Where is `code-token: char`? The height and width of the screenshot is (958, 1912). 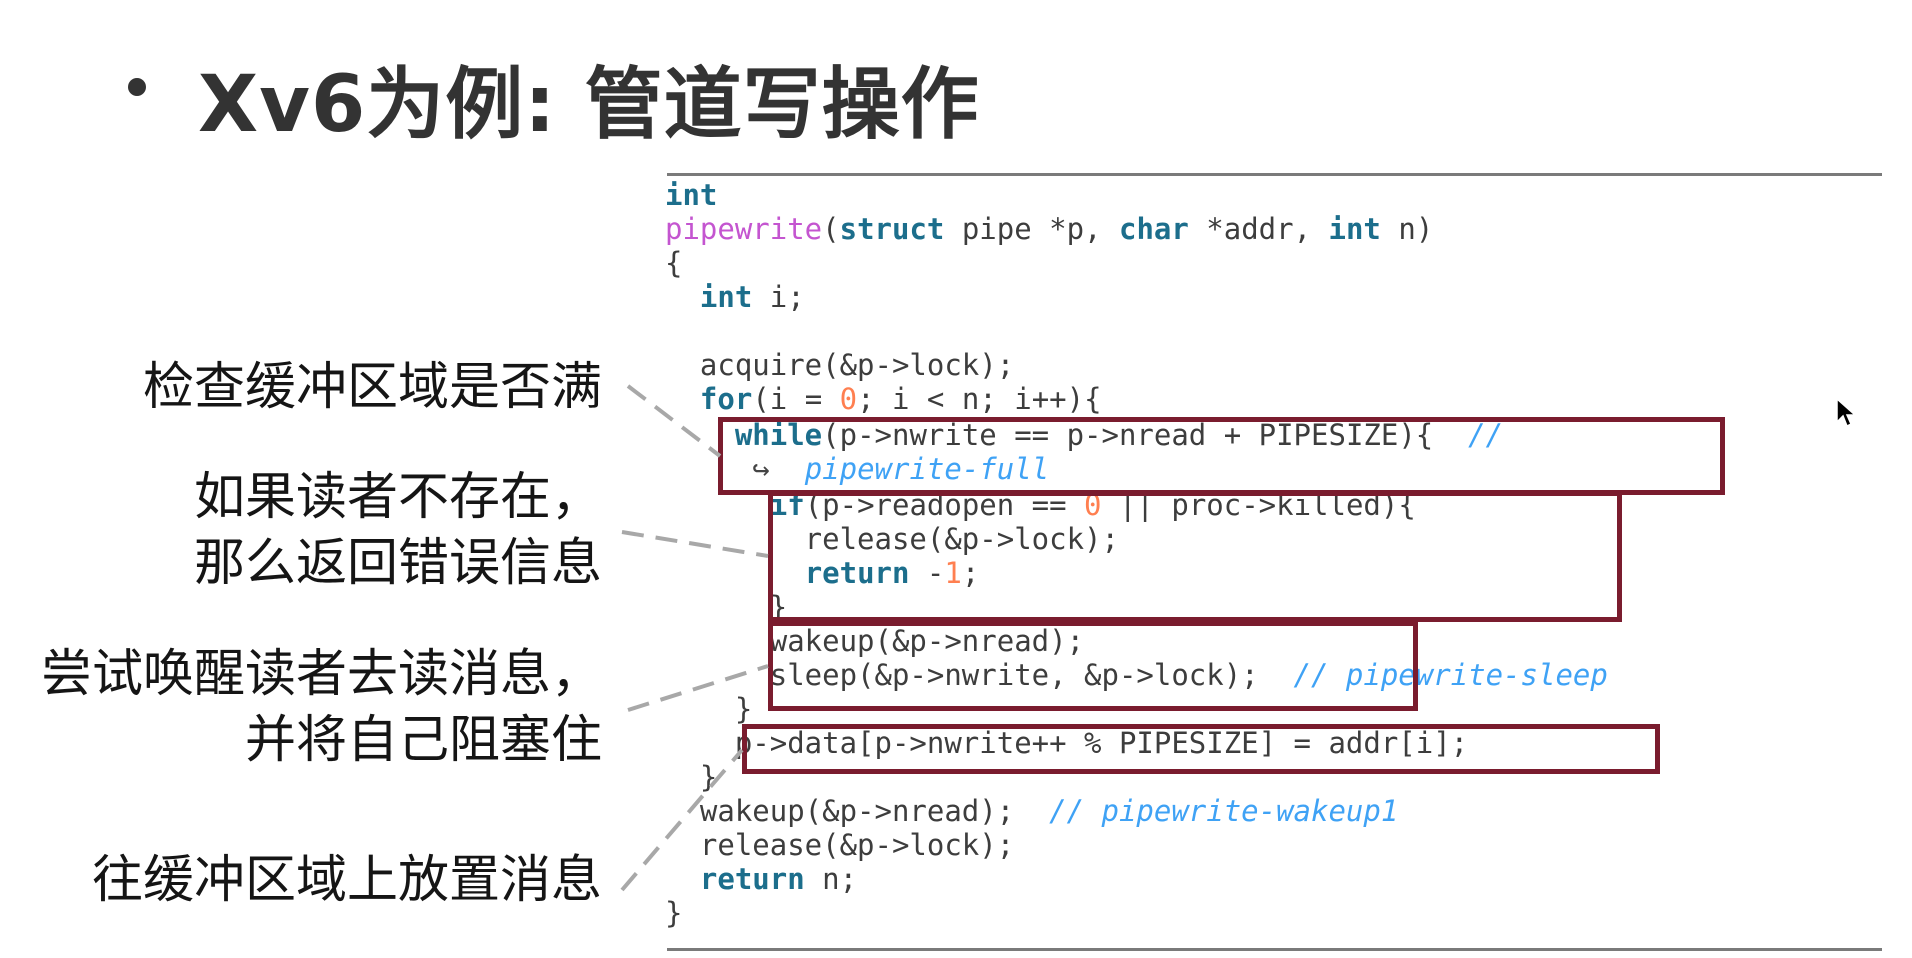 code-token: char is located at coordinates (1153, 229).